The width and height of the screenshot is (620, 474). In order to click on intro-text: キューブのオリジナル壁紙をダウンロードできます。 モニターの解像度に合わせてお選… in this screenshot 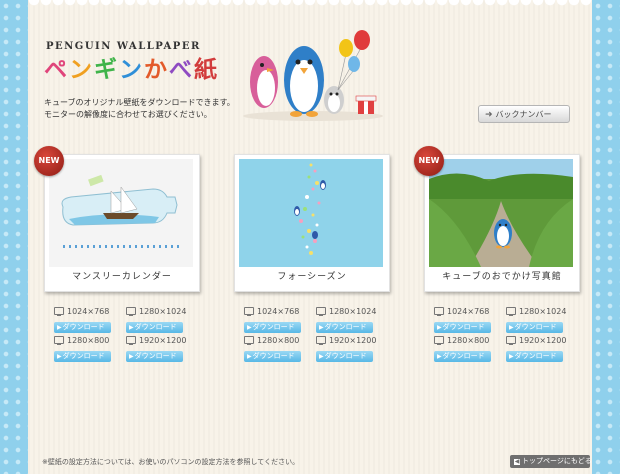, I will do `click(139, 109)`.